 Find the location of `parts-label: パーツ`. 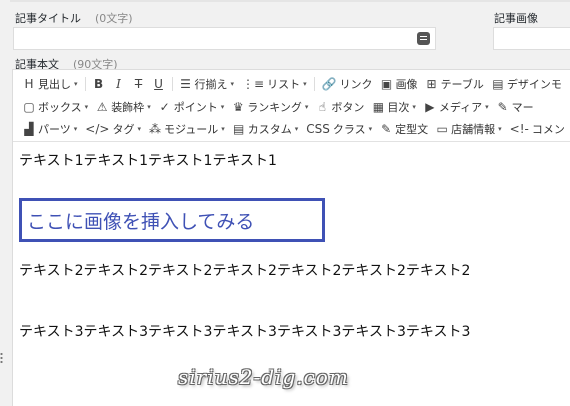

parts-label: パーツ is located at coordinates (54, 129).